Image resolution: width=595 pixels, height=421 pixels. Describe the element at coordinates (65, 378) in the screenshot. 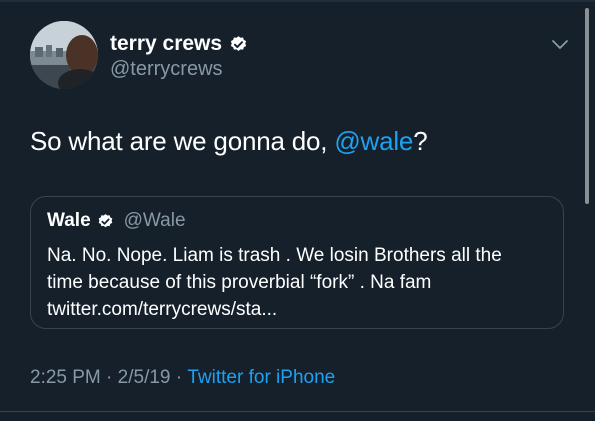

I see `tweet-time: 2:25 PM` at that location.